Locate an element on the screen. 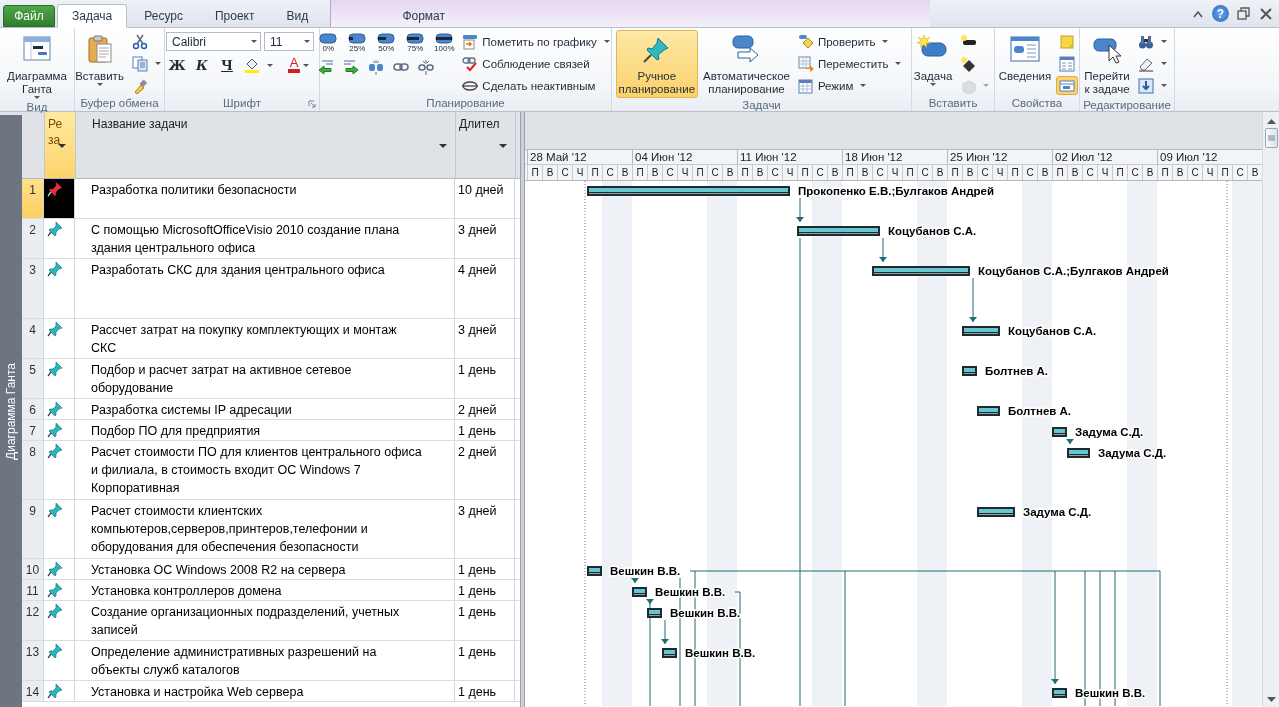 The height and width of the screenshot is (707, 1279). percent-button: 75% is located at coordinates (415, 43).